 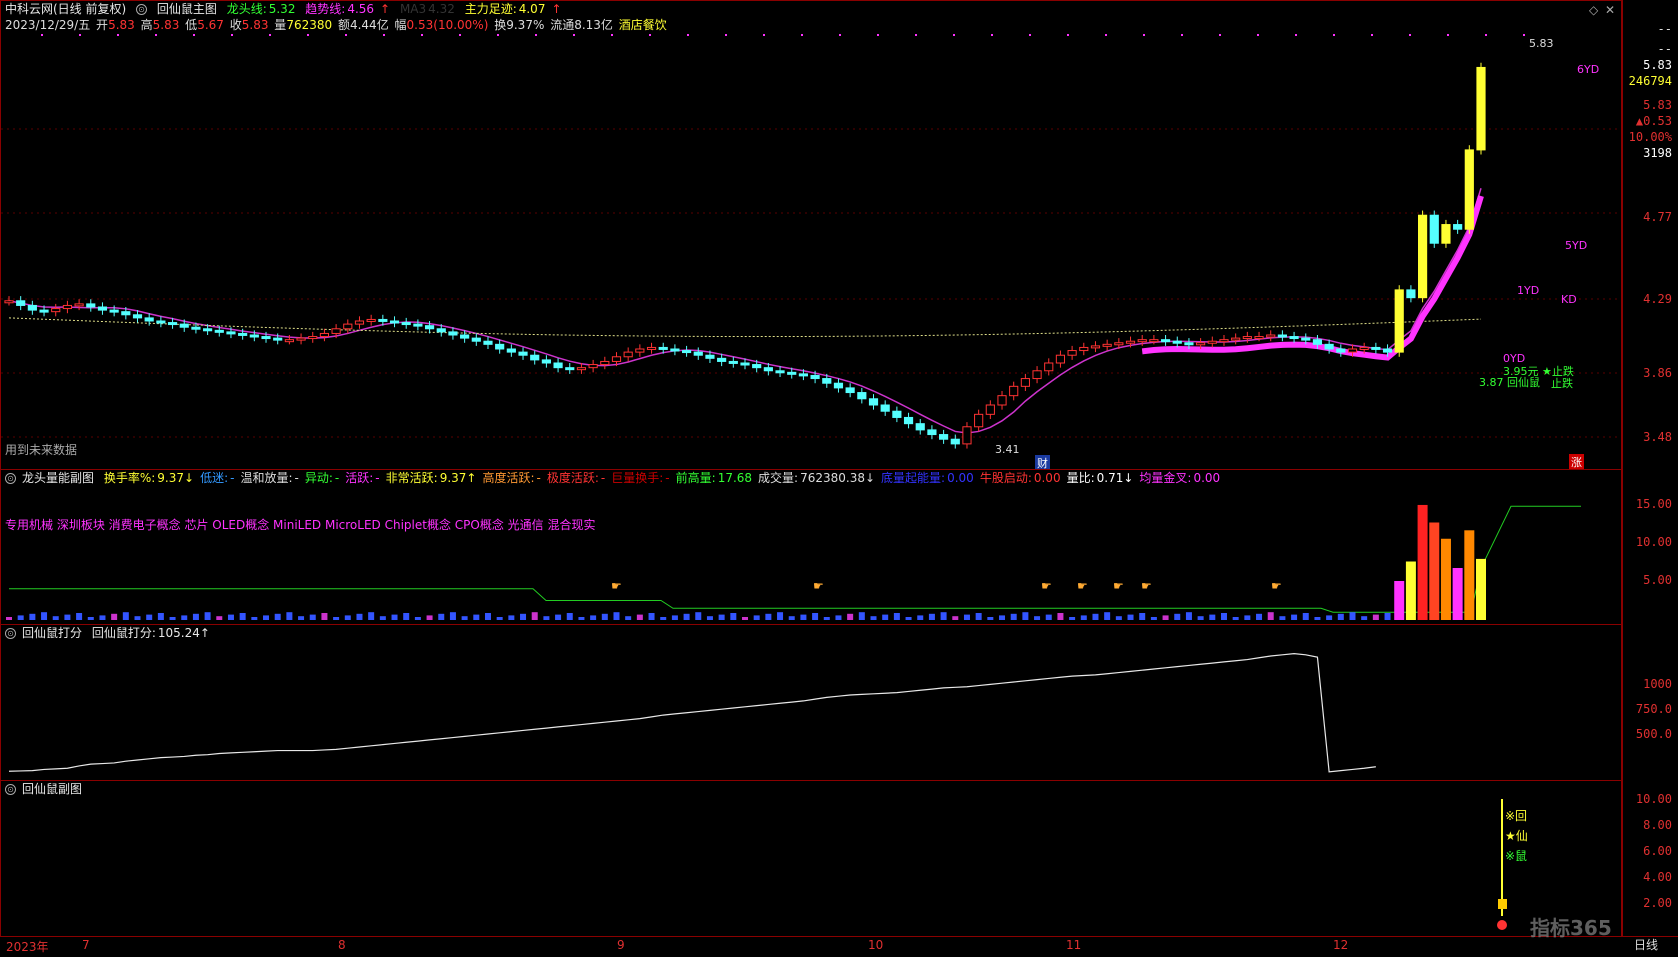 What do you see at coordinates (1502, 904) in the screenshot?
I see `signal-block` at bounding box center [1502, 904].